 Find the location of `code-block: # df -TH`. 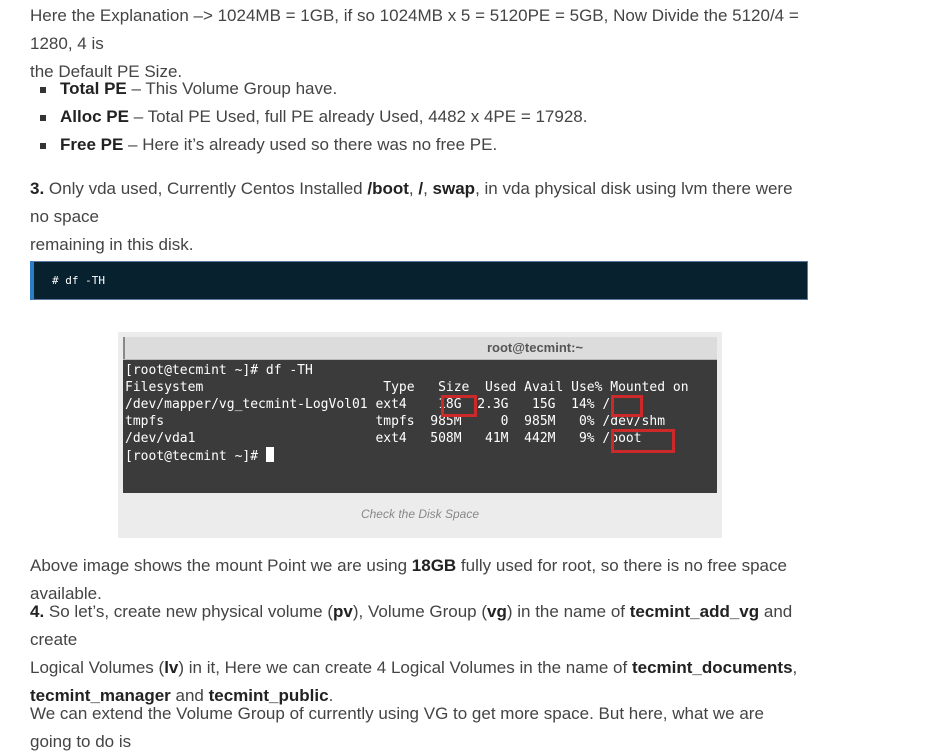

code-block: # df -TH is located at coordinates (419, 280).